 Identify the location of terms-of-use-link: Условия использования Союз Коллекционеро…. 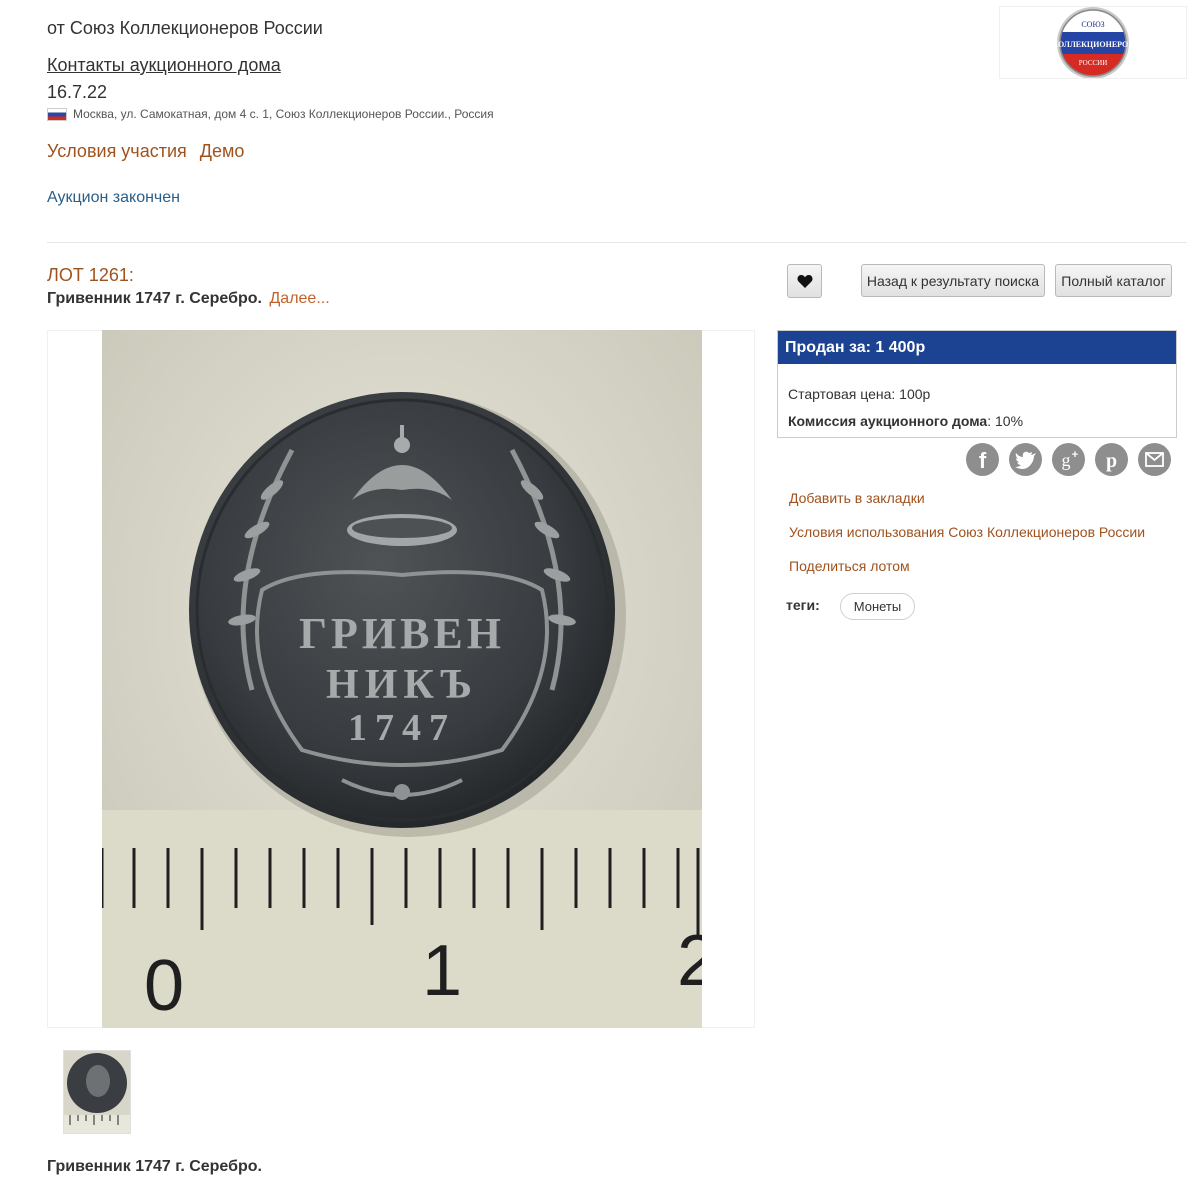
(967, 532).